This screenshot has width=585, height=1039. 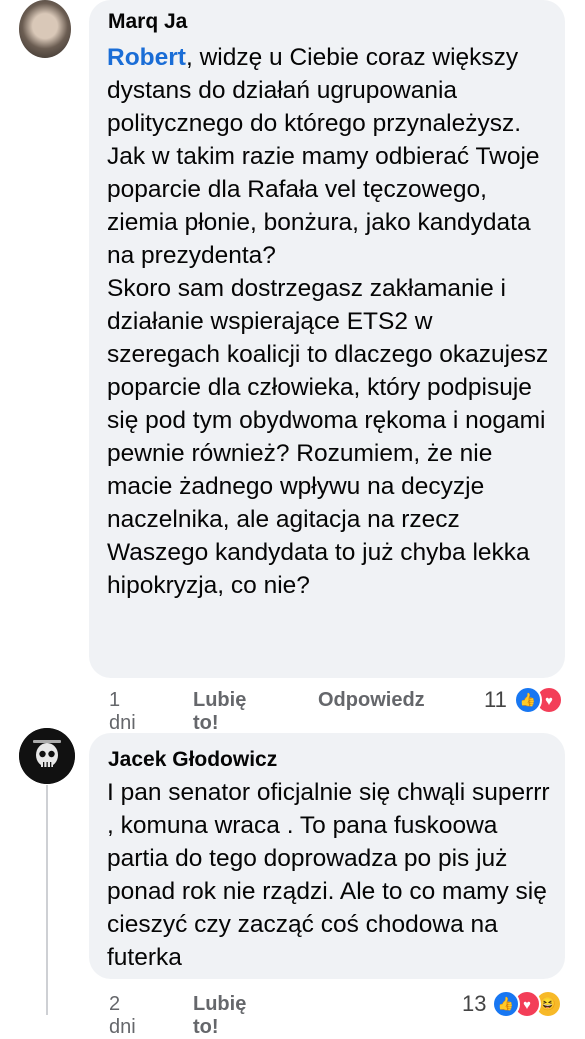 What do you see at coordinates (45, 29) in the screenshot?
I see `avatar-marq-ja` at bounding box center [45, 29].